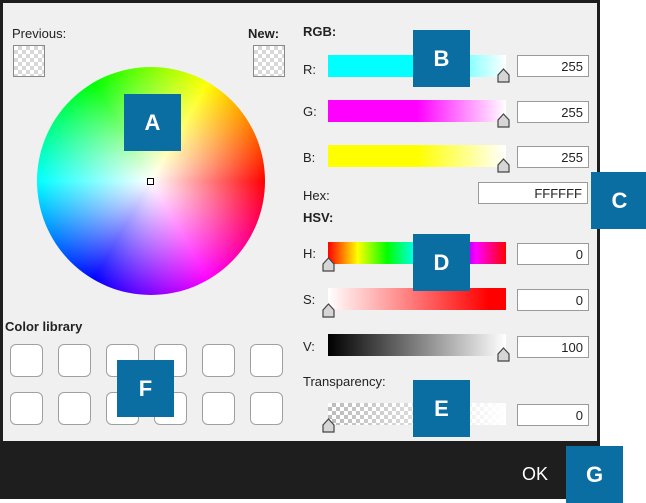 The image size is (646, 503). I want to click on transparency-slider-thumb-icon, so click(328, 425).